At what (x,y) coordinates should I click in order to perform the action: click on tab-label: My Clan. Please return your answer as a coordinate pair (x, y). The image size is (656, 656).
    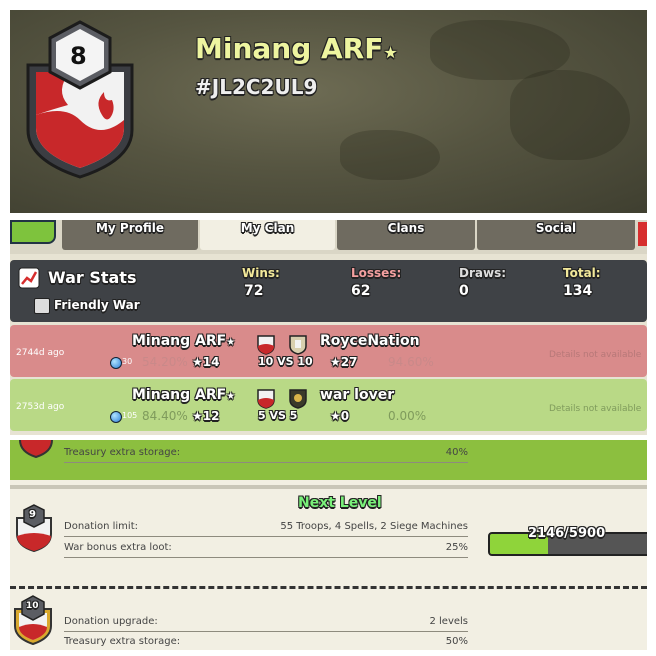
    Looking at the image, I should click on (267, 228).